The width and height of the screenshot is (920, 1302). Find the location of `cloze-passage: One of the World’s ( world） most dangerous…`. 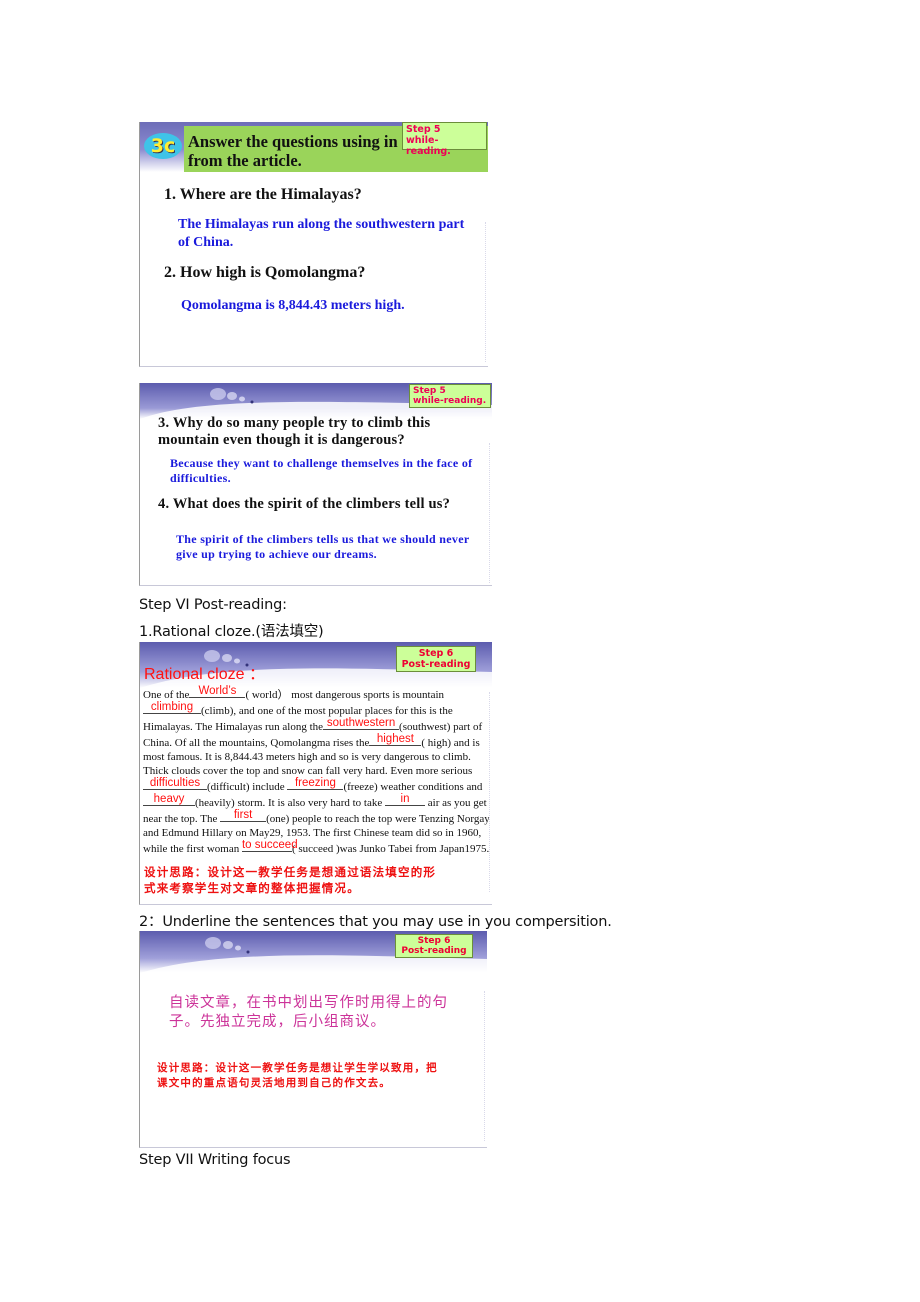

cloze-passage: One of the World’s ( world） most dangerous… is located at coordinates (317, 770).